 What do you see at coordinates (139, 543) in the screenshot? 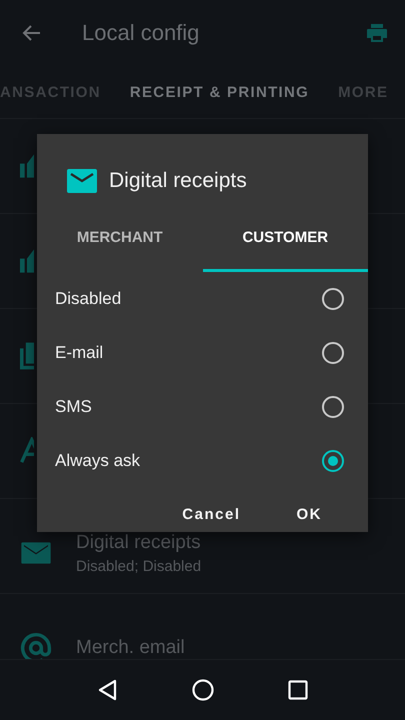
I see `setting-title: Digital receipts` at bounding box center [139, 543].